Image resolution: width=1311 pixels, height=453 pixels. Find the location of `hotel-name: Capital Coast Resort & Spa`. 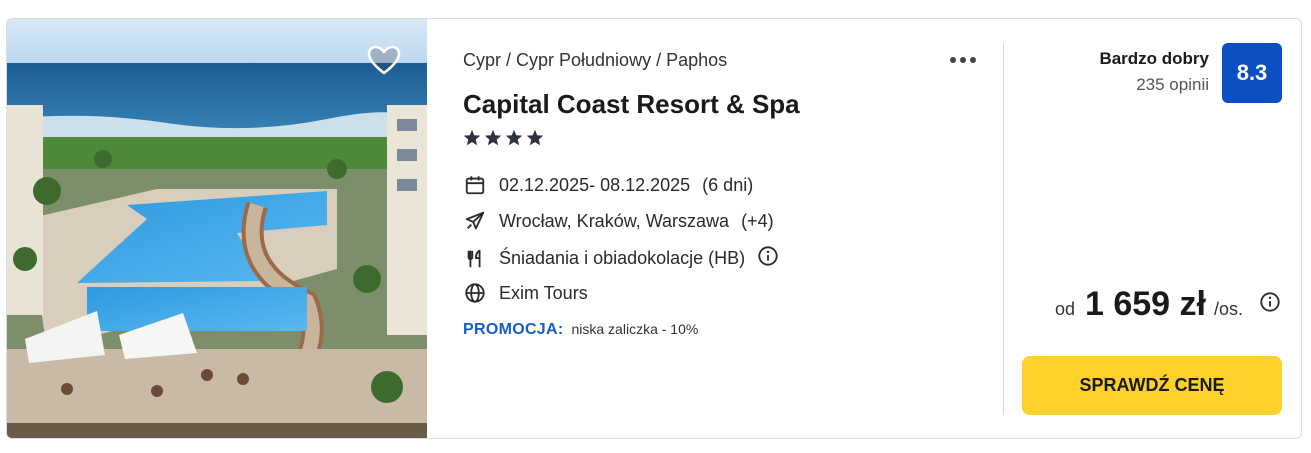

hotel-name: Capital Coast Resort & Spa is located at coordinates (631, 104).